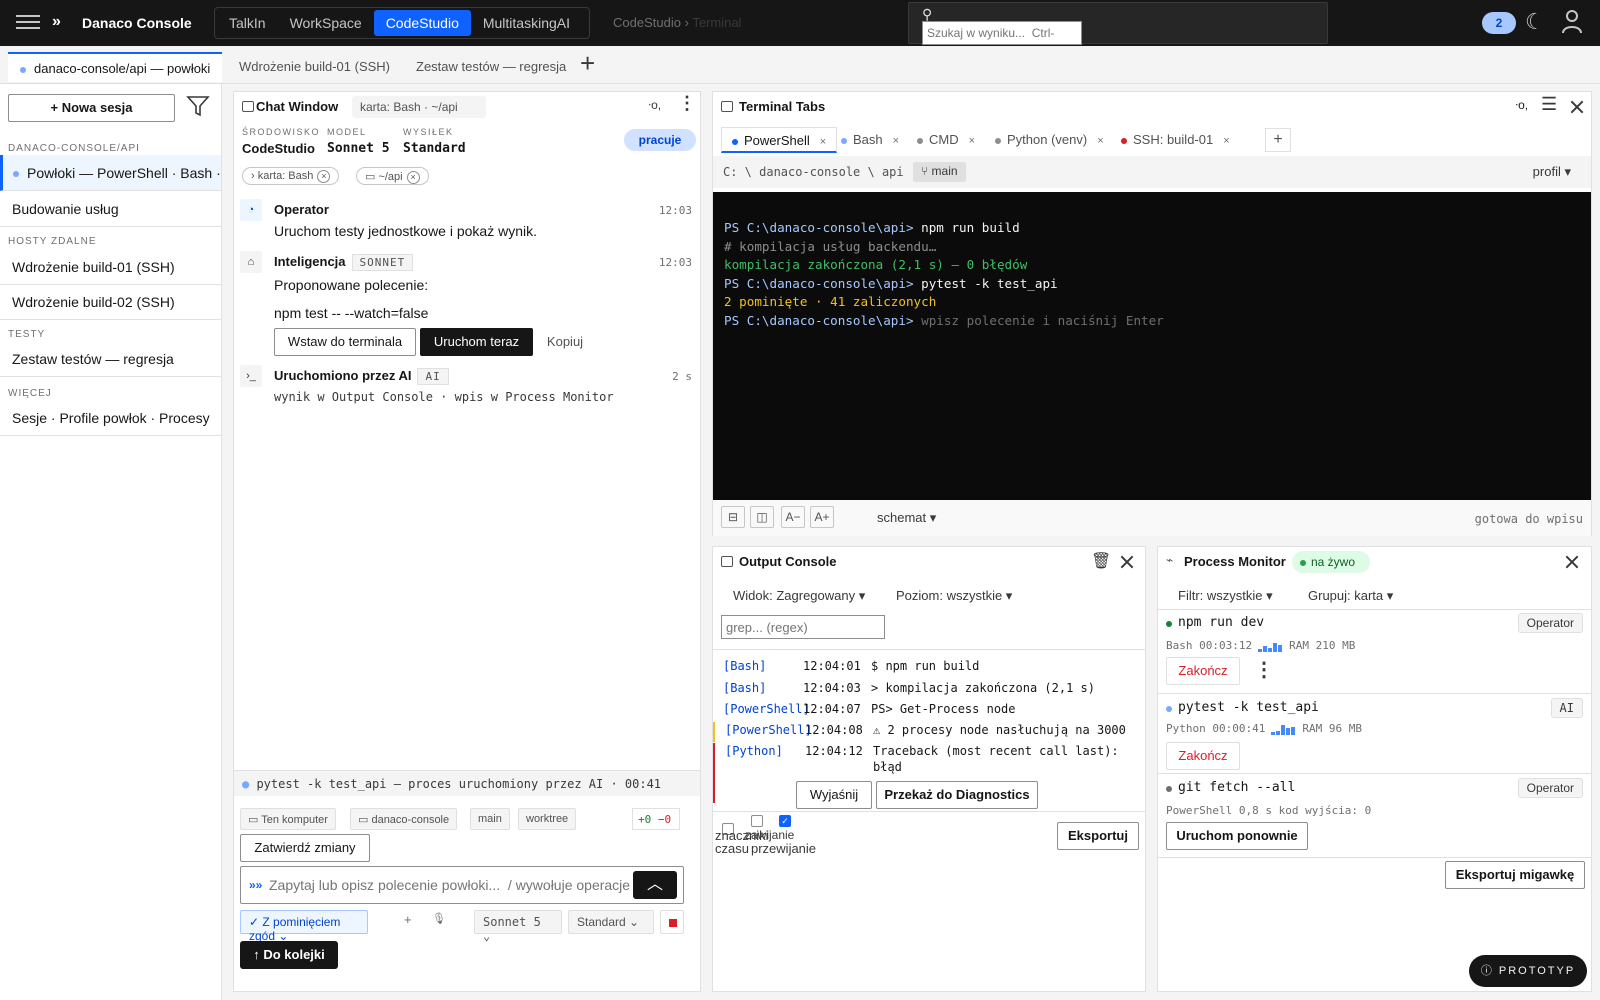 Image resolution: width=1600 pixels, height=1000 pixels. What do you see at coordinates (799, 596) in the screenshot?
I see `view-select: Widok: Zagregowany ▾` at bounding box center [799, 596].